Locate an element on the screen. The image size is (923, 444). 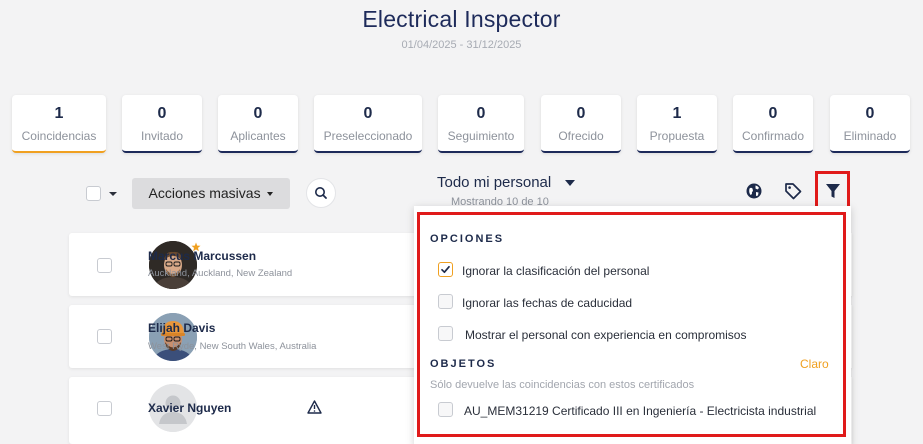
staff-filter-dropdown: Todo mi personal is located at coordinates (506, 182).